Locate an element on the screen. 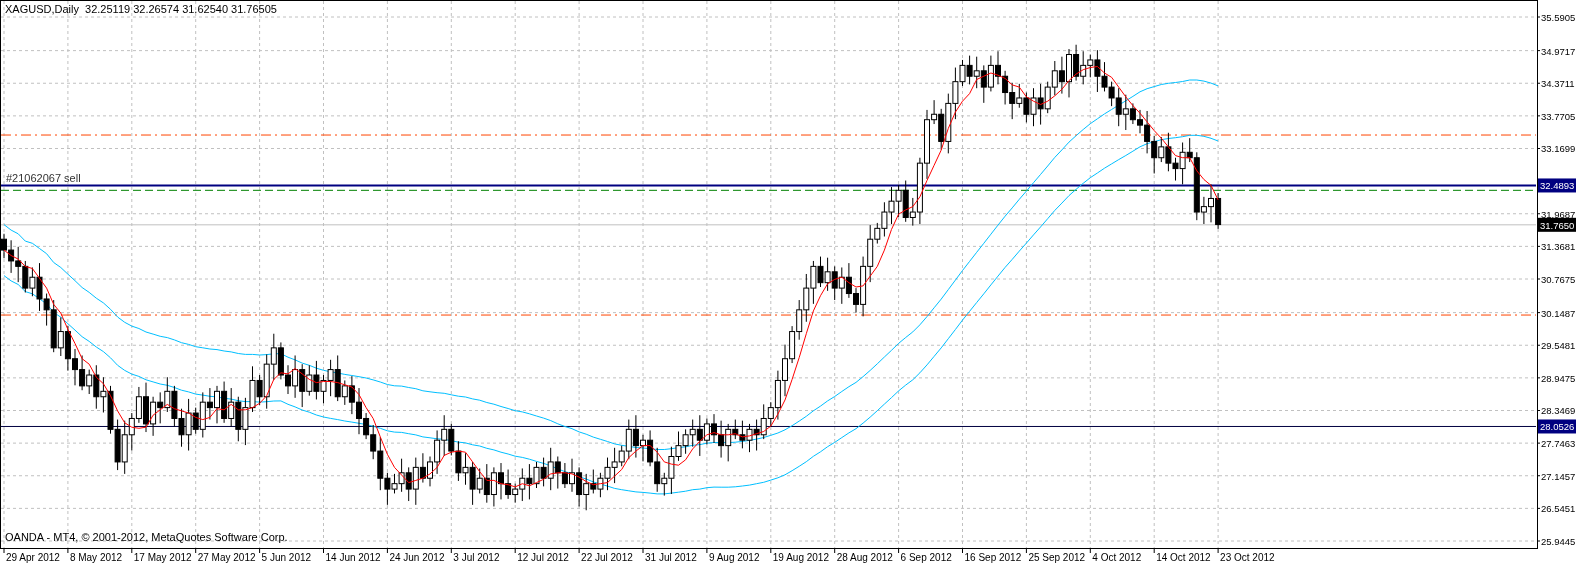  axis-tick-label: 27 May 2012 is located at coordinates (225, 555).